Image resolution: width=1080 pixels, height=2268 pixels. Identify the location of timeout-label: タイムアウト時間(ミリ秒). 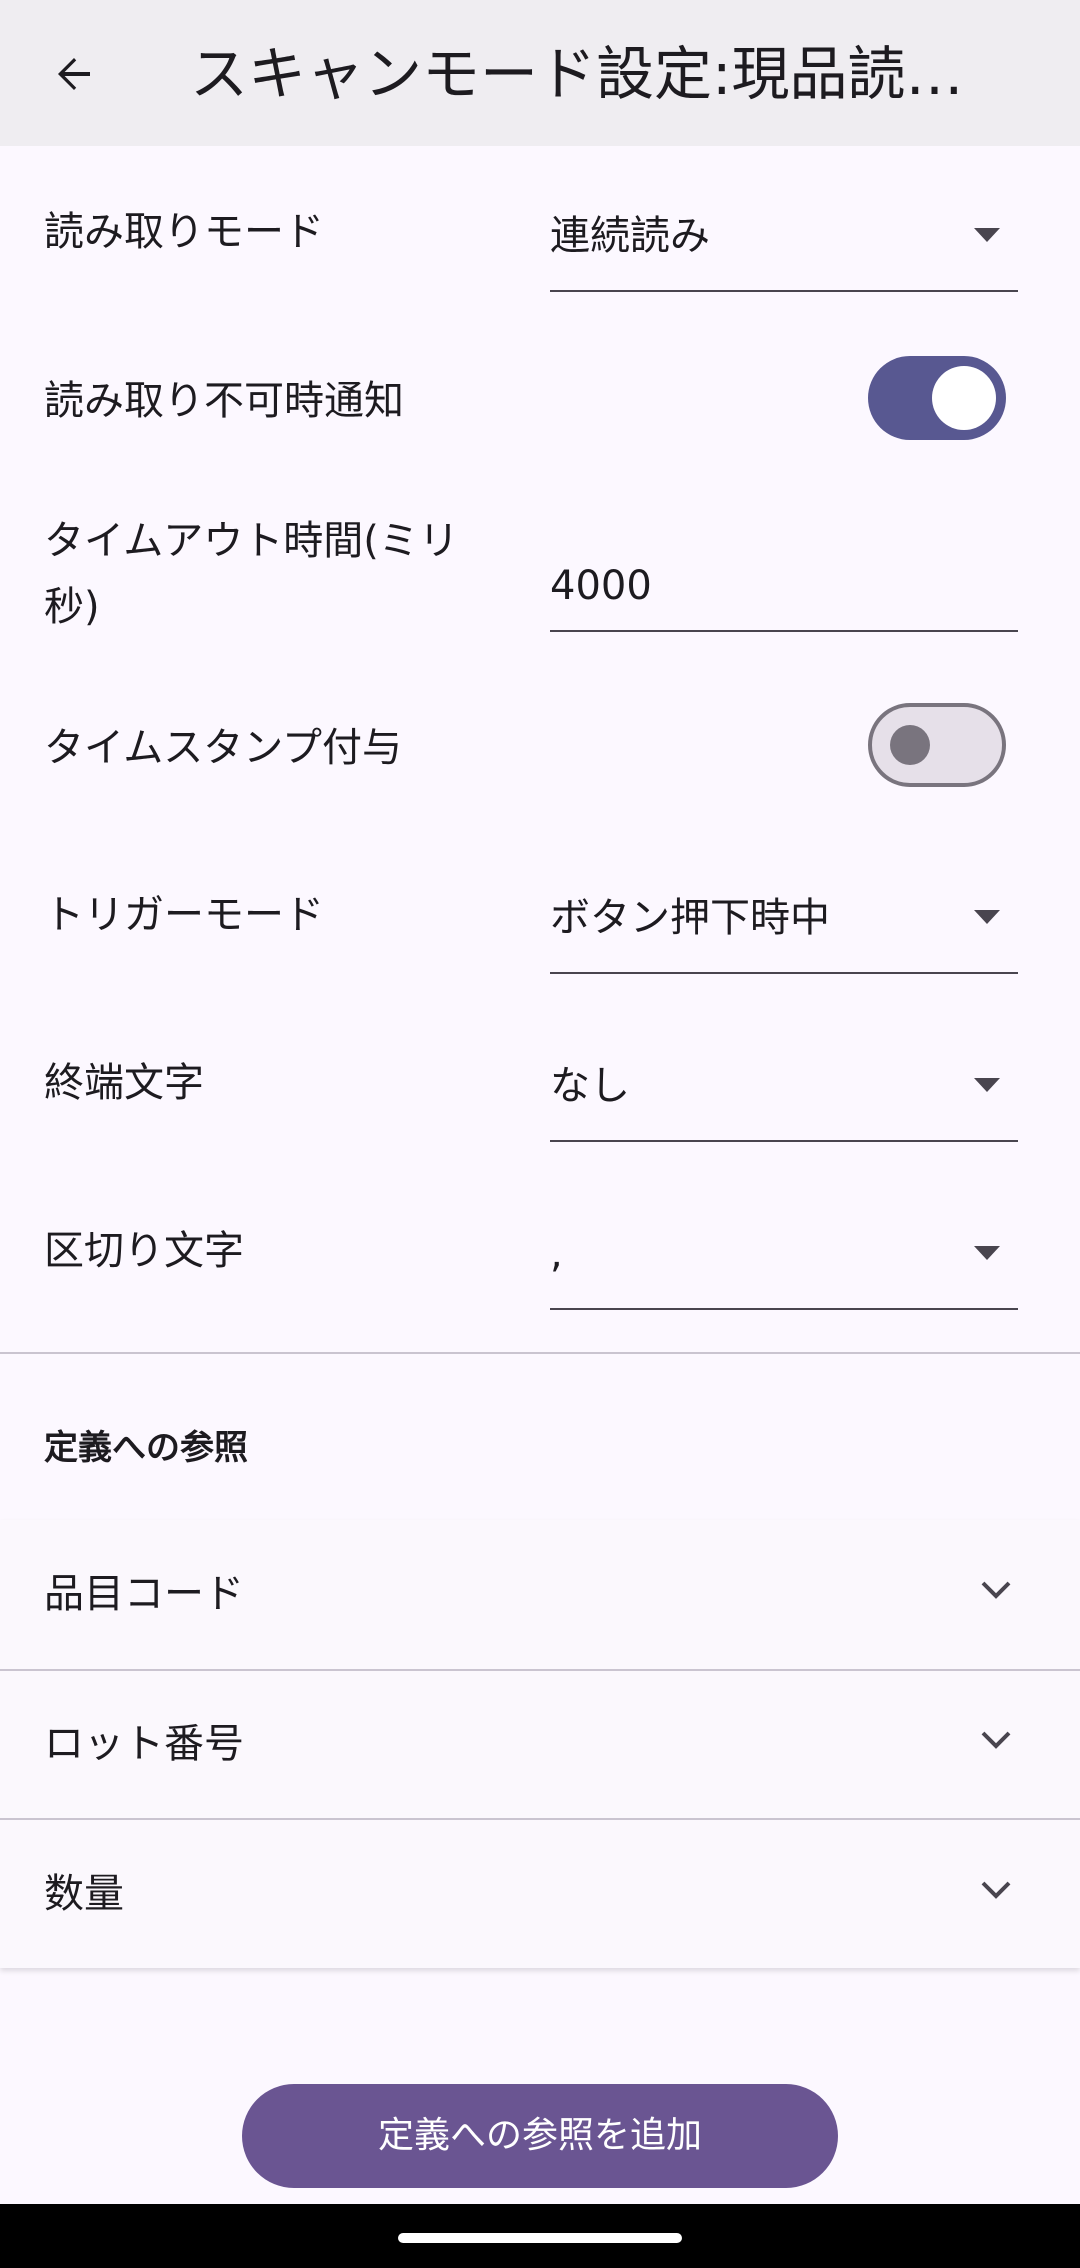
(251, 574).